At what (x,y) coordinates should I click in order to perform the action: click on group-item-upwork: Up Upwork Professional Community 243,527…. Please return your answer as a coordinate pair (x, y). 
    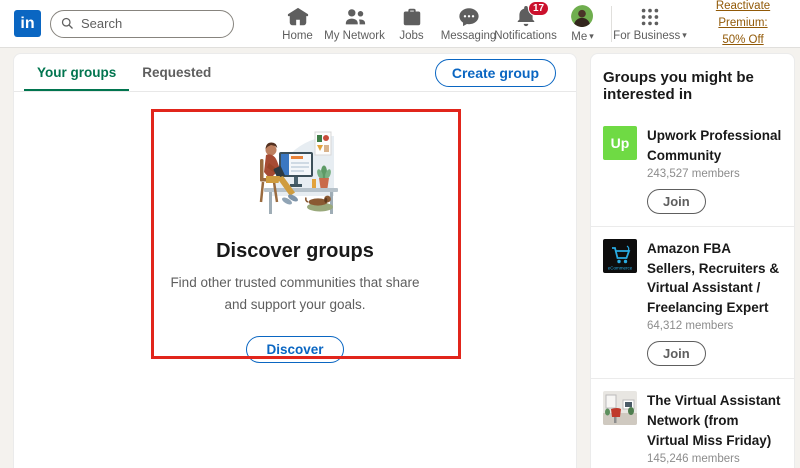
    Looking at the image, I should click on (692, 170).